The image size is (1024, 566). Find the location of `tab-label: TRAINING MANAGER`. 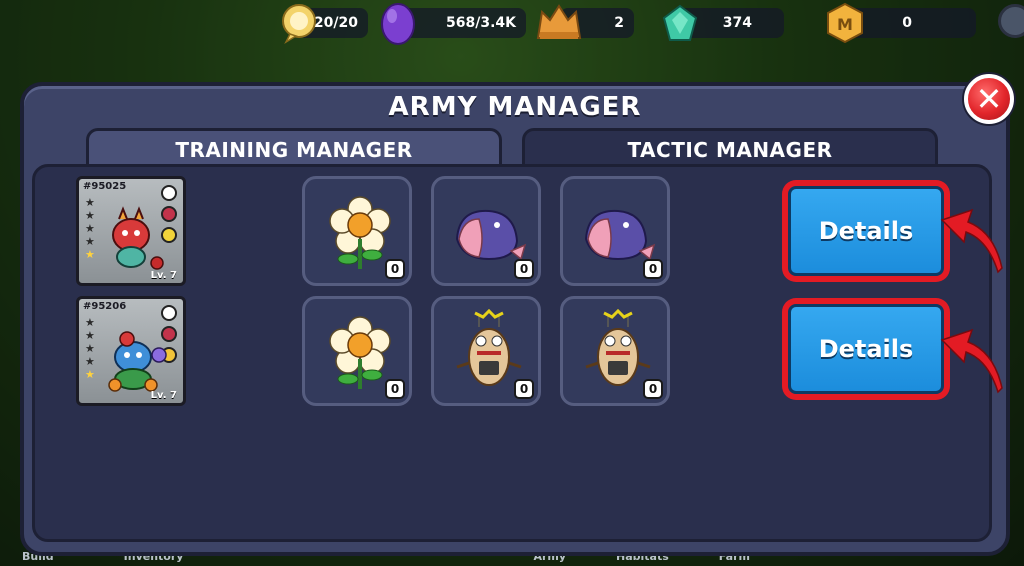

tab-label: TRAINING MANAGER is located at coordinates (294, 150).